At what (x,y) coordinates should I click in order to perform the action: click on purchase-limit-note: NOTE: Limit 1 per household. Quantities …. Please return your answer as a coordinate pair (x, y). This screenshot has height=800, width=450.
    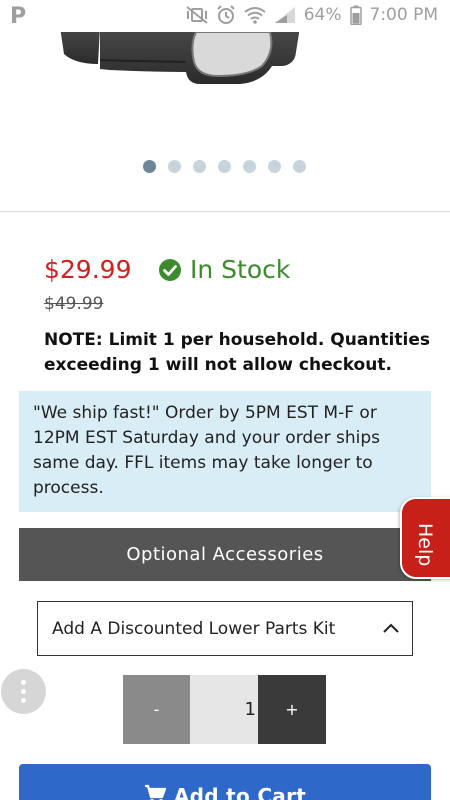
    Looking at the image, I should click on (237, 352).